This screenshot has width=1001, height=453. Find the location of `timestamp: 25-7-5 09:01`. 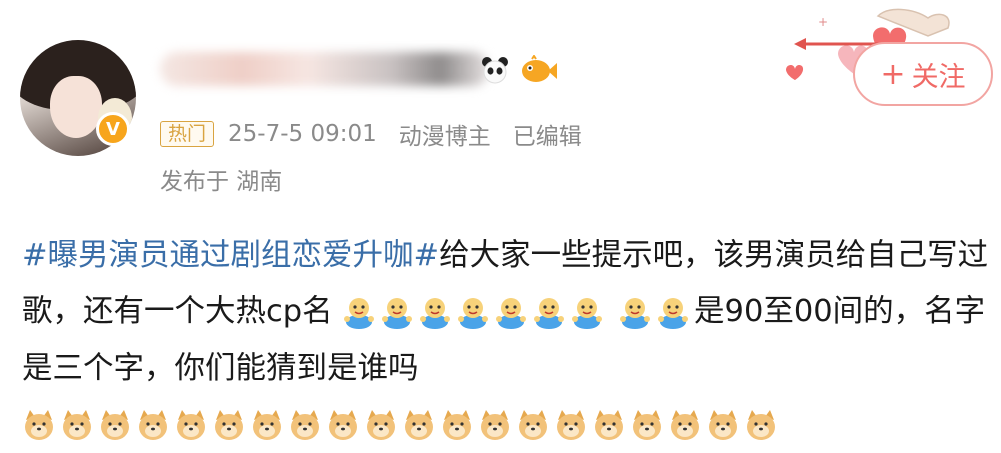

timestamp: 25-7-5 09:01 is located at coordinates (302, 134).